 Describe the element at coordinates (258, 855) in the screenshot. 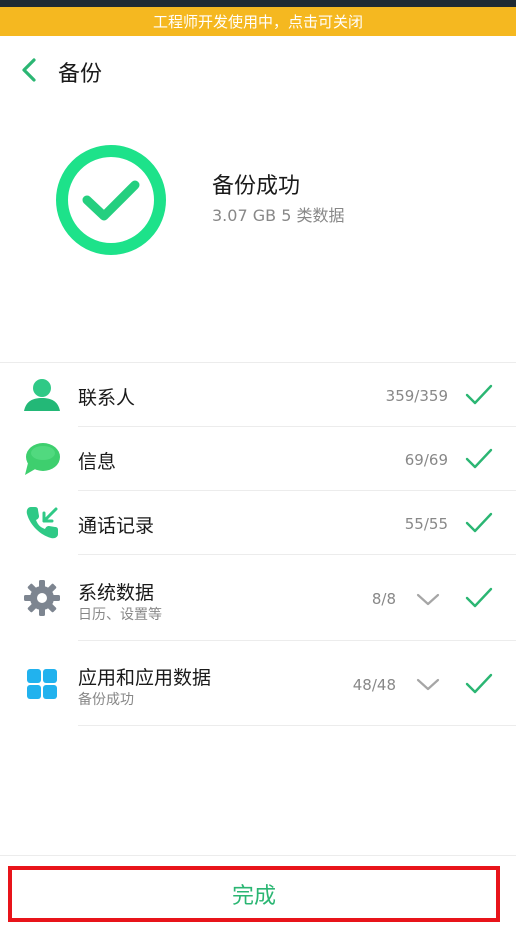

I see `footer-divider` at that location.